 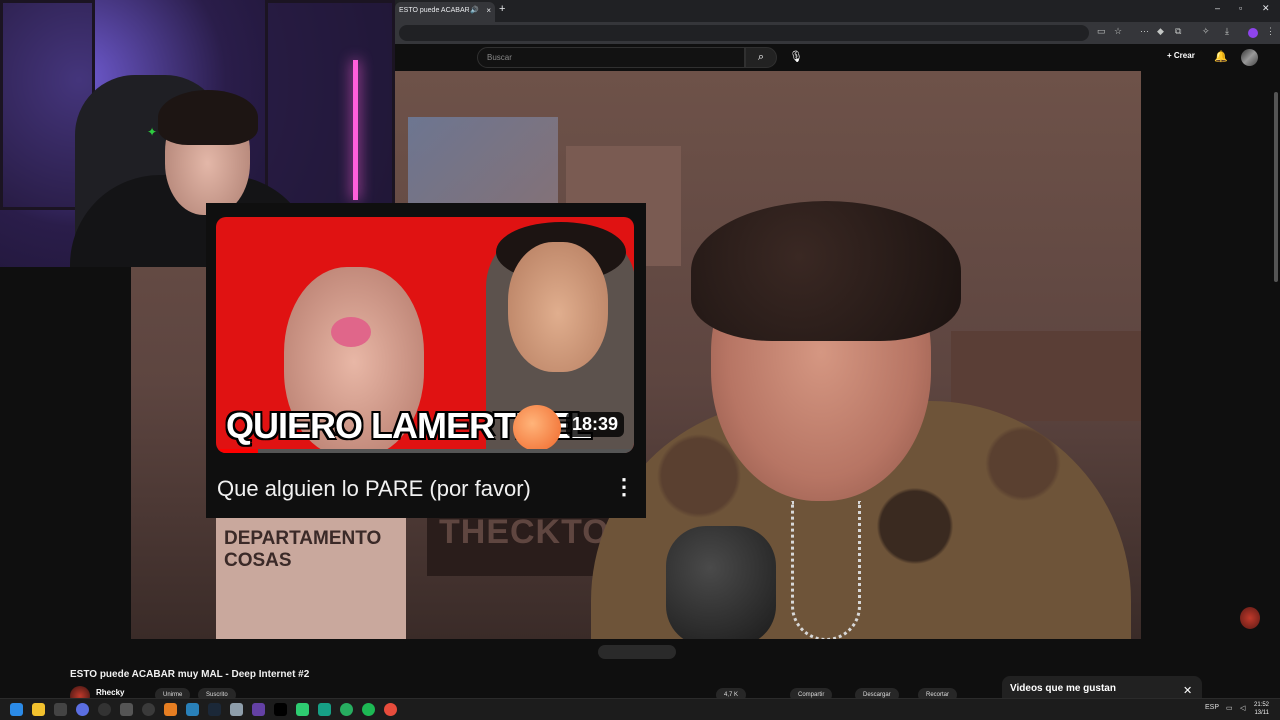 I want to click on tiktok-icon, so click(x=280, y=709).